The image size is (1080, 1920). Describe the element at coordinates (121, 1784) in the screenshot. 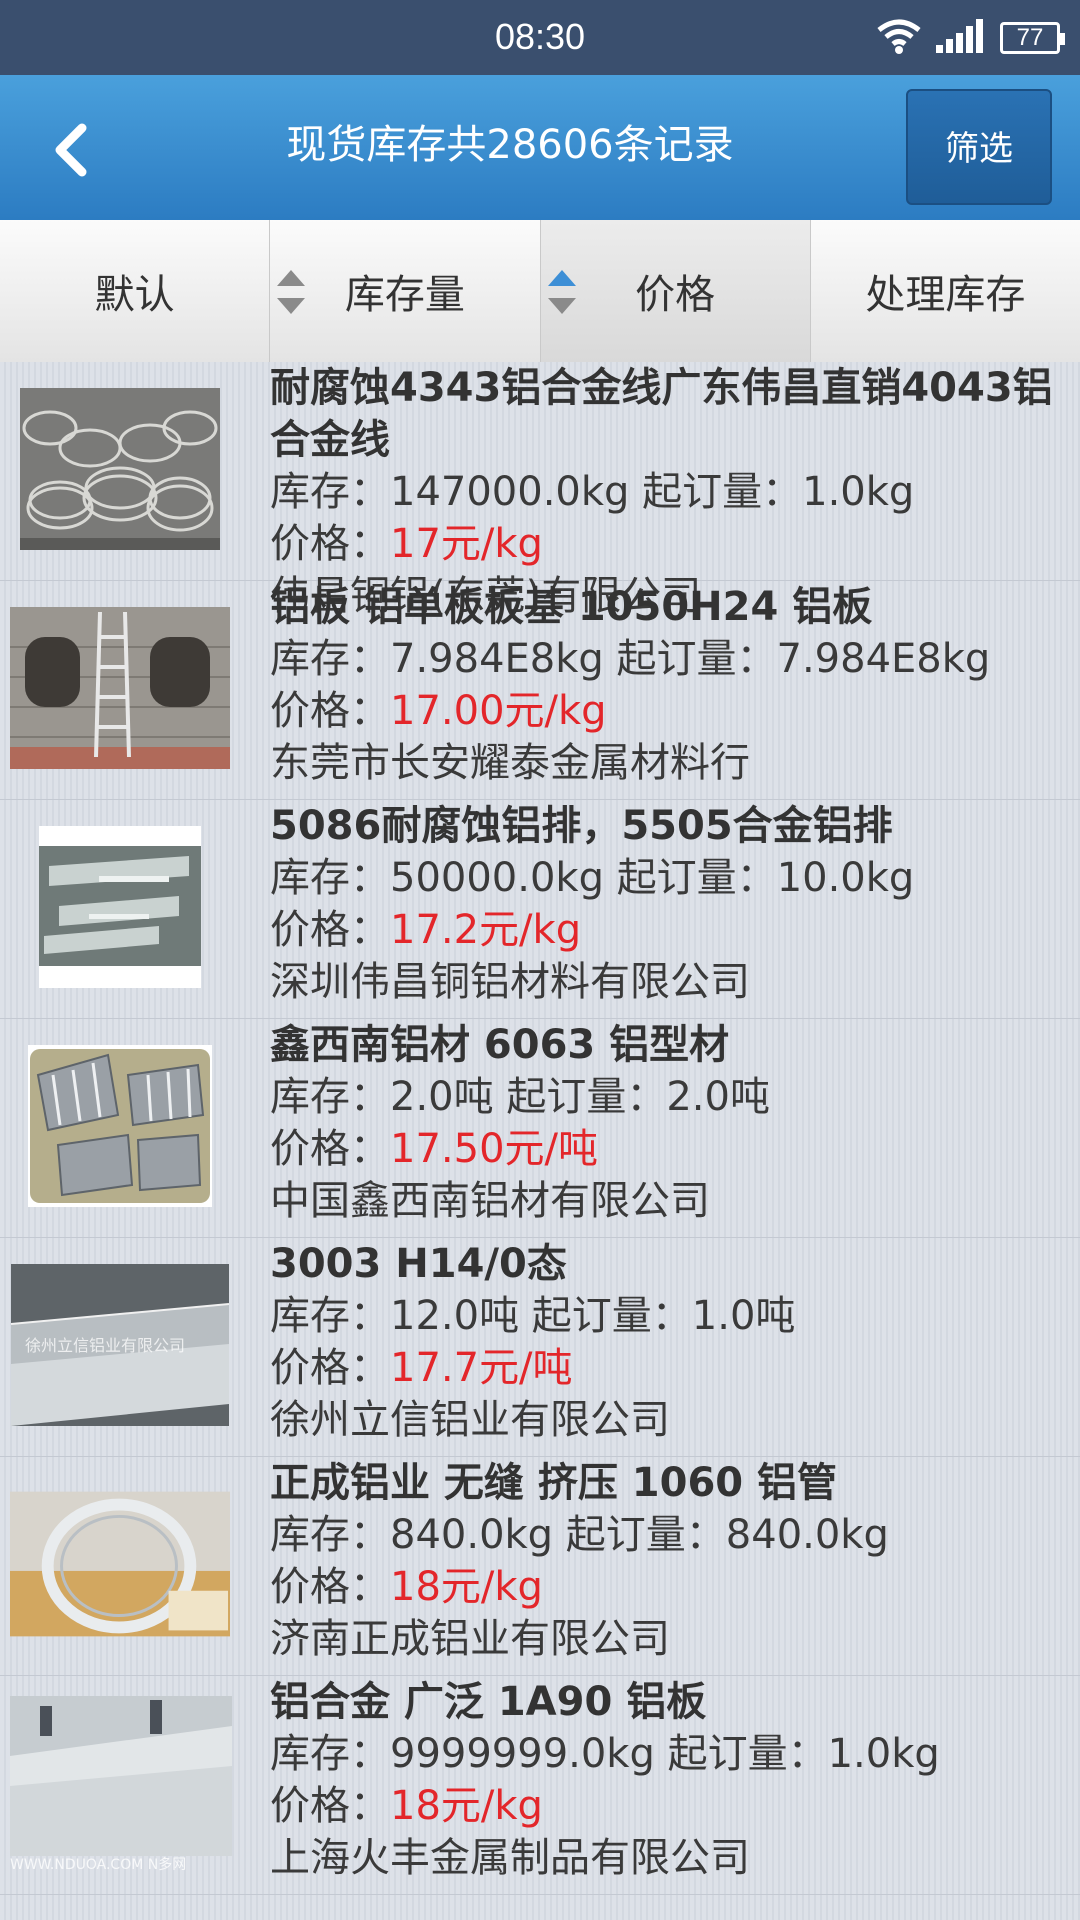

I see `product-thumbnail: WWW.NDUOA.COM N多网` at that location.